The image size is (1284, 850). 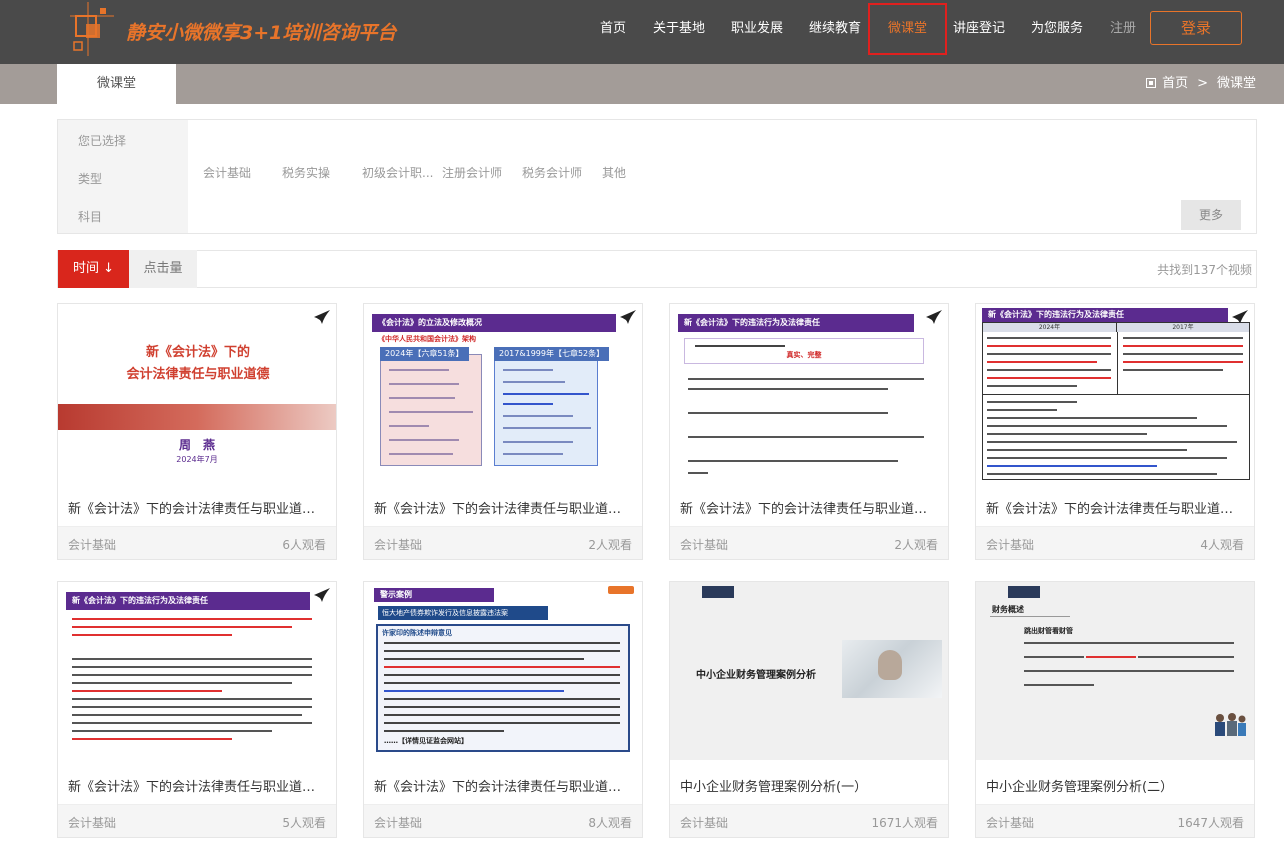 I want to click on card-views: 8人观看, so click(x=610, y=823).